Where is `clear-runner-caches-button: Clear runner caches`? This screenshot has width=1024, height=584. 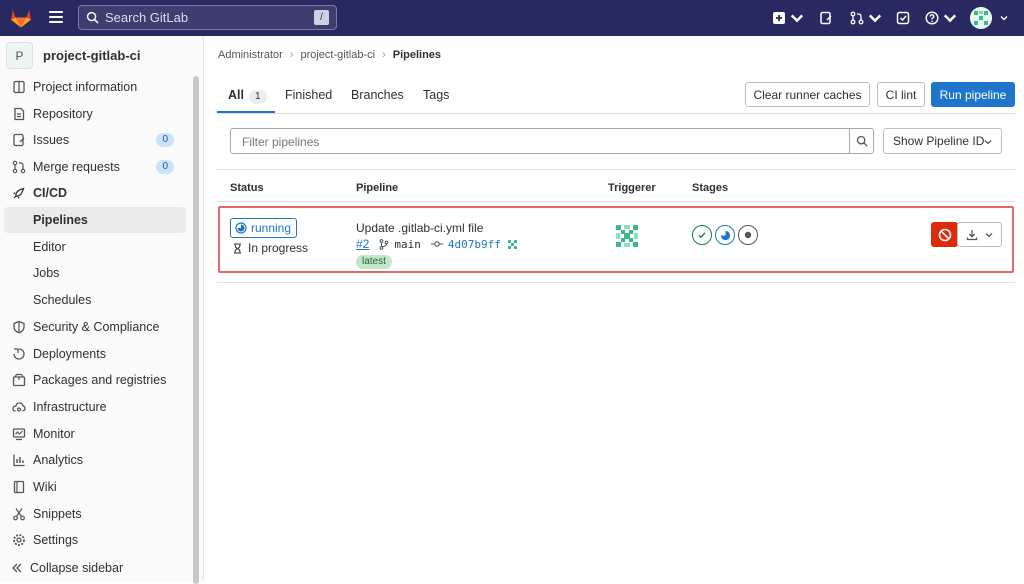 clear-runner-caches-button: Clear runner caches is located at coordinates (807, 94).